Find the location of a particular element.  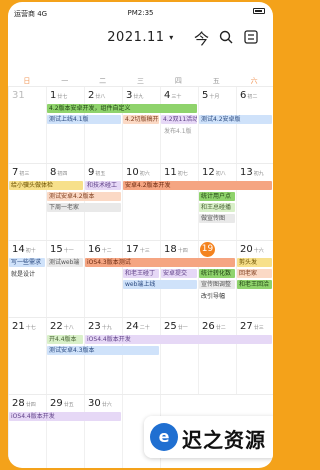

weekday-header: 日 一 二 三 四 五 六 is located at coordinates (140, 81).